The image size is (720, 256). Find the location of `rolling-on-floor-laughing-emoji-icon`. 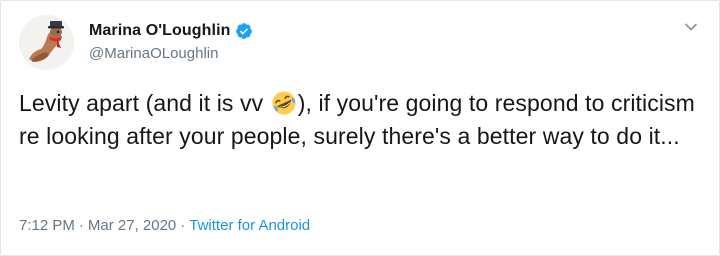

rolling-on-floor-laughing-emoji-icon is located at coordinates (284, 103).